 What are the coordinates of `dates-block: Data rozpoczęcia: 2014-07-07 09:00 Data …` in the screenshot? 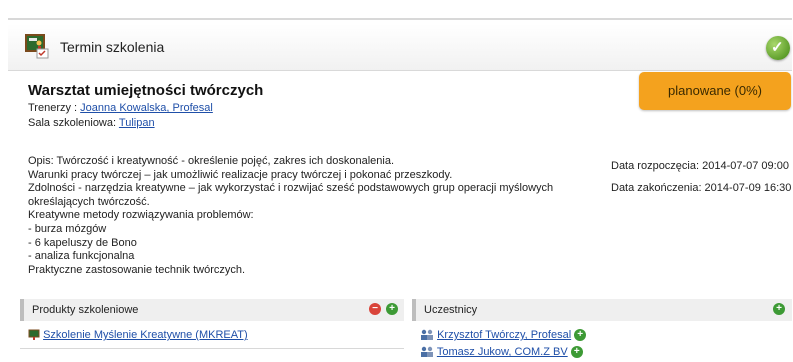 It's located at (701, 177).